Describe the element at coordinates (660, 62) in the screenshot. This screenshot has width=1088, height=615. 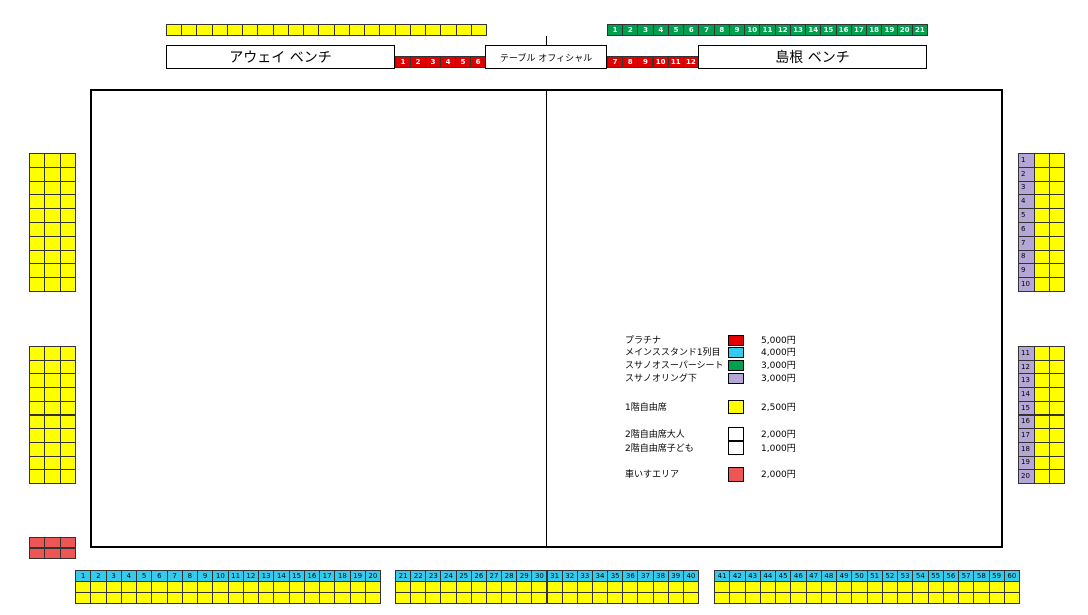
I see `platinum-seat: 10` at that location.